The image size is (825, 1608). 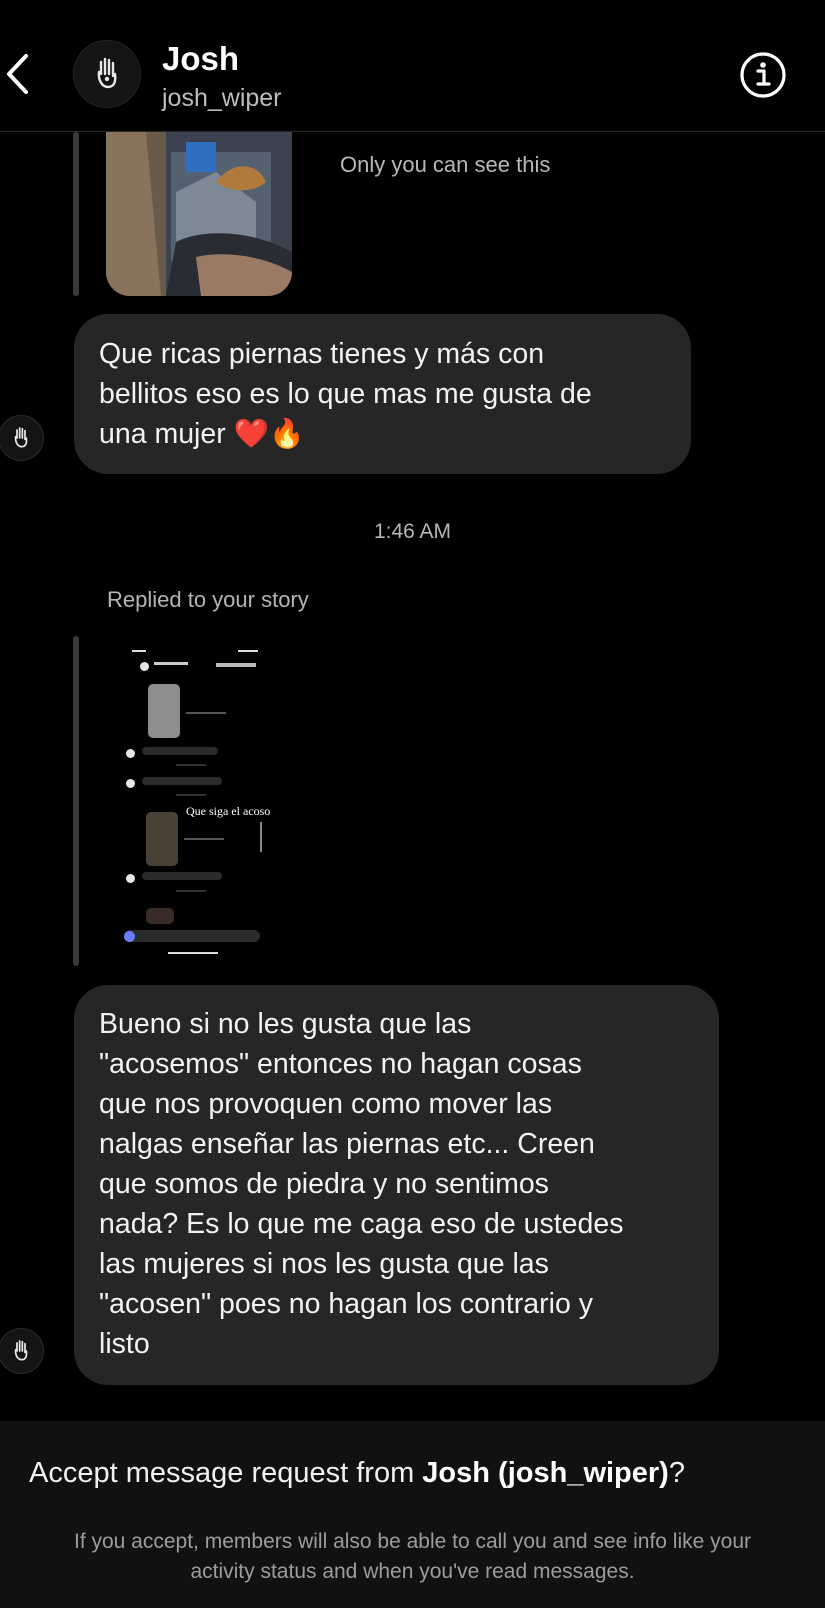 I want to click on chevron-left-icon, so click(x=17, y=74).